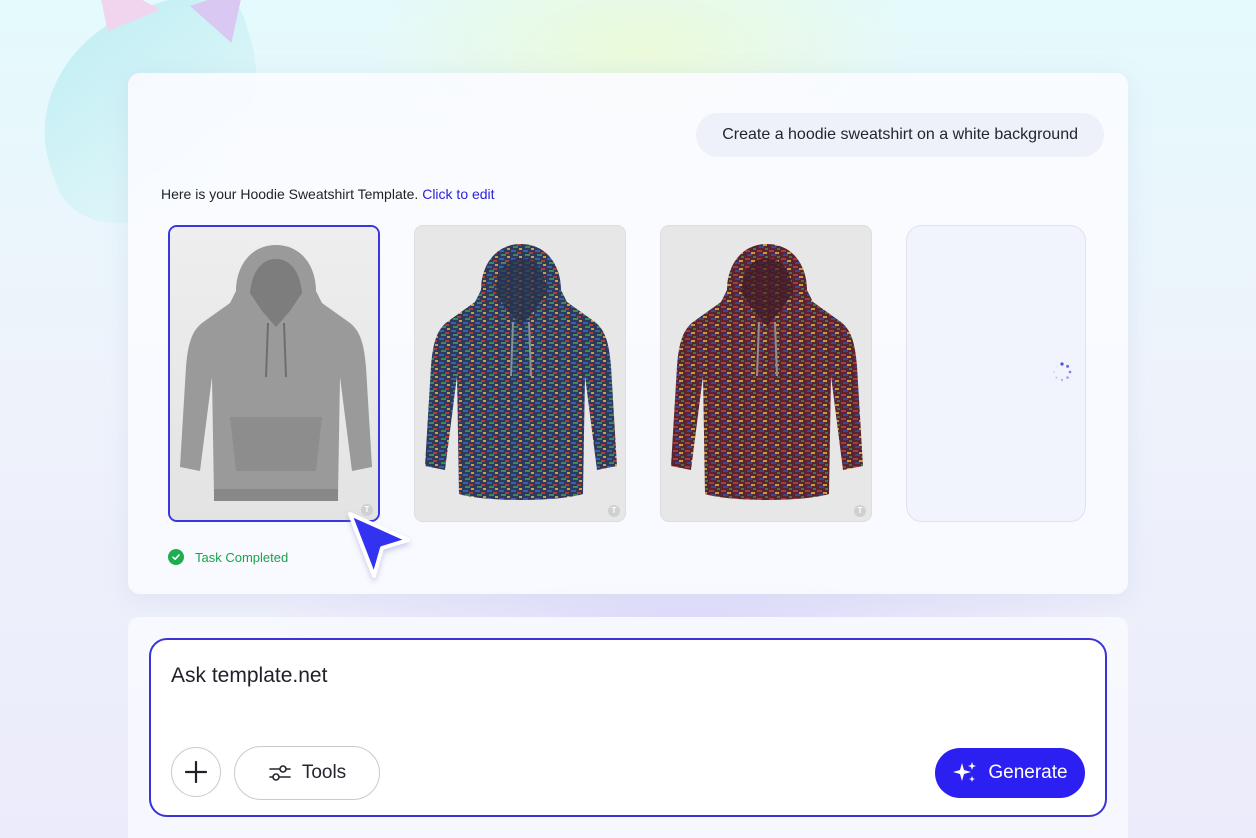 This screenshot has height=838, width=1256. I want to click on pointer-cursor-icon, so click(379, 545).